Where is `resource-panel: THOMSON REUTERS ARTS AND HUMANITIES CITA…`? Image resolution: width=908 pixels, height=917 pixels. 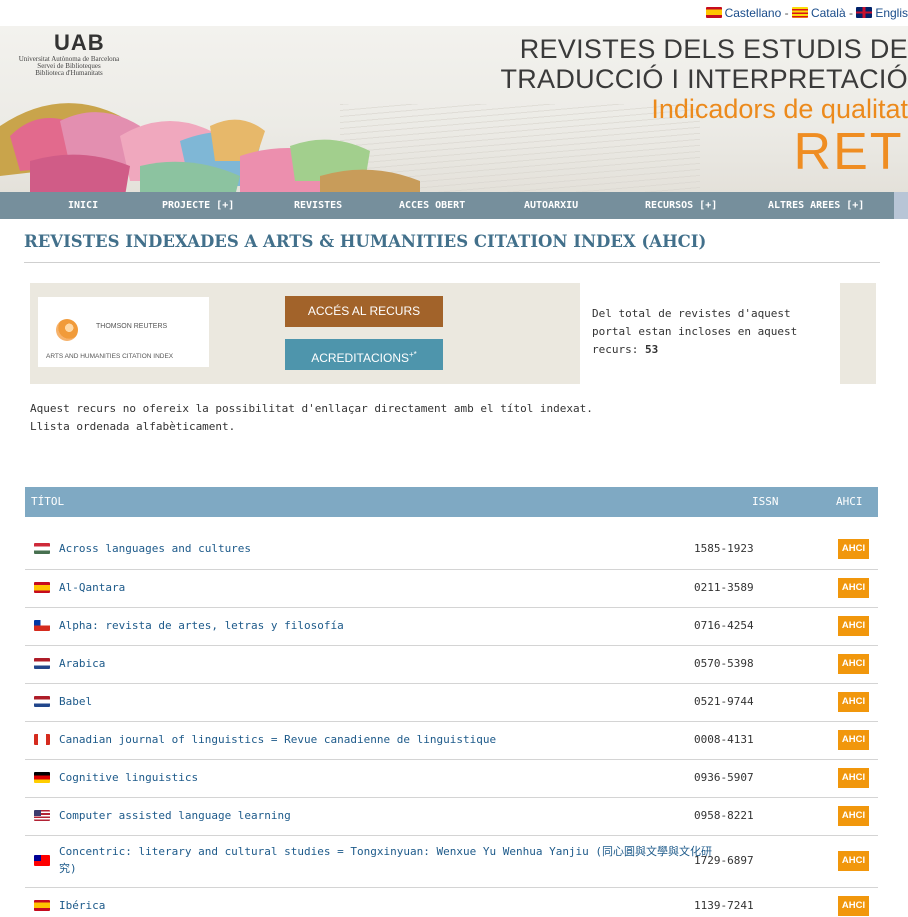
resource-panel: THOMSON REUTERS ARTS AND HUMANITIES CITA… is located at coordinates (453, 333).